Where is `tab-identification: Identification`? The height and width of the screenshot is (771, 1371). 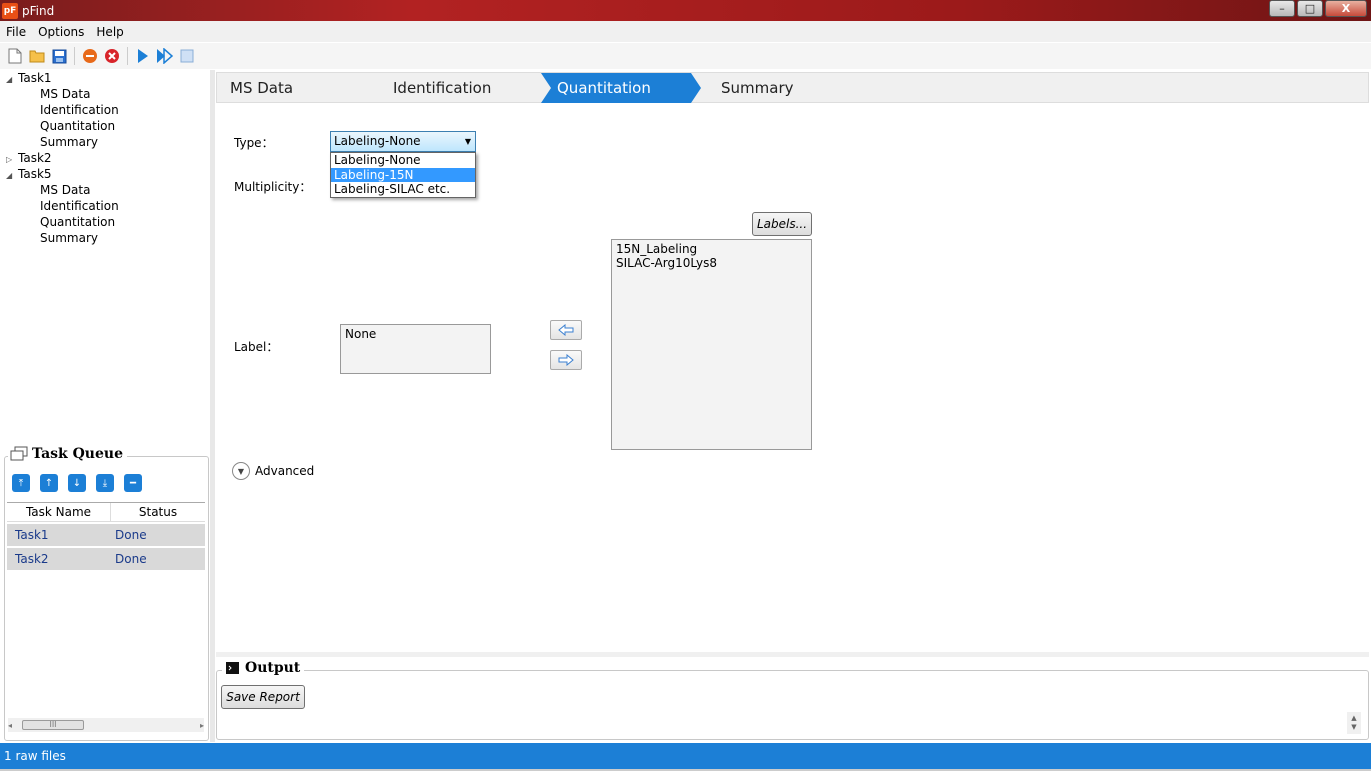 tab-identification: Identification is located at coordinates (442, 88).